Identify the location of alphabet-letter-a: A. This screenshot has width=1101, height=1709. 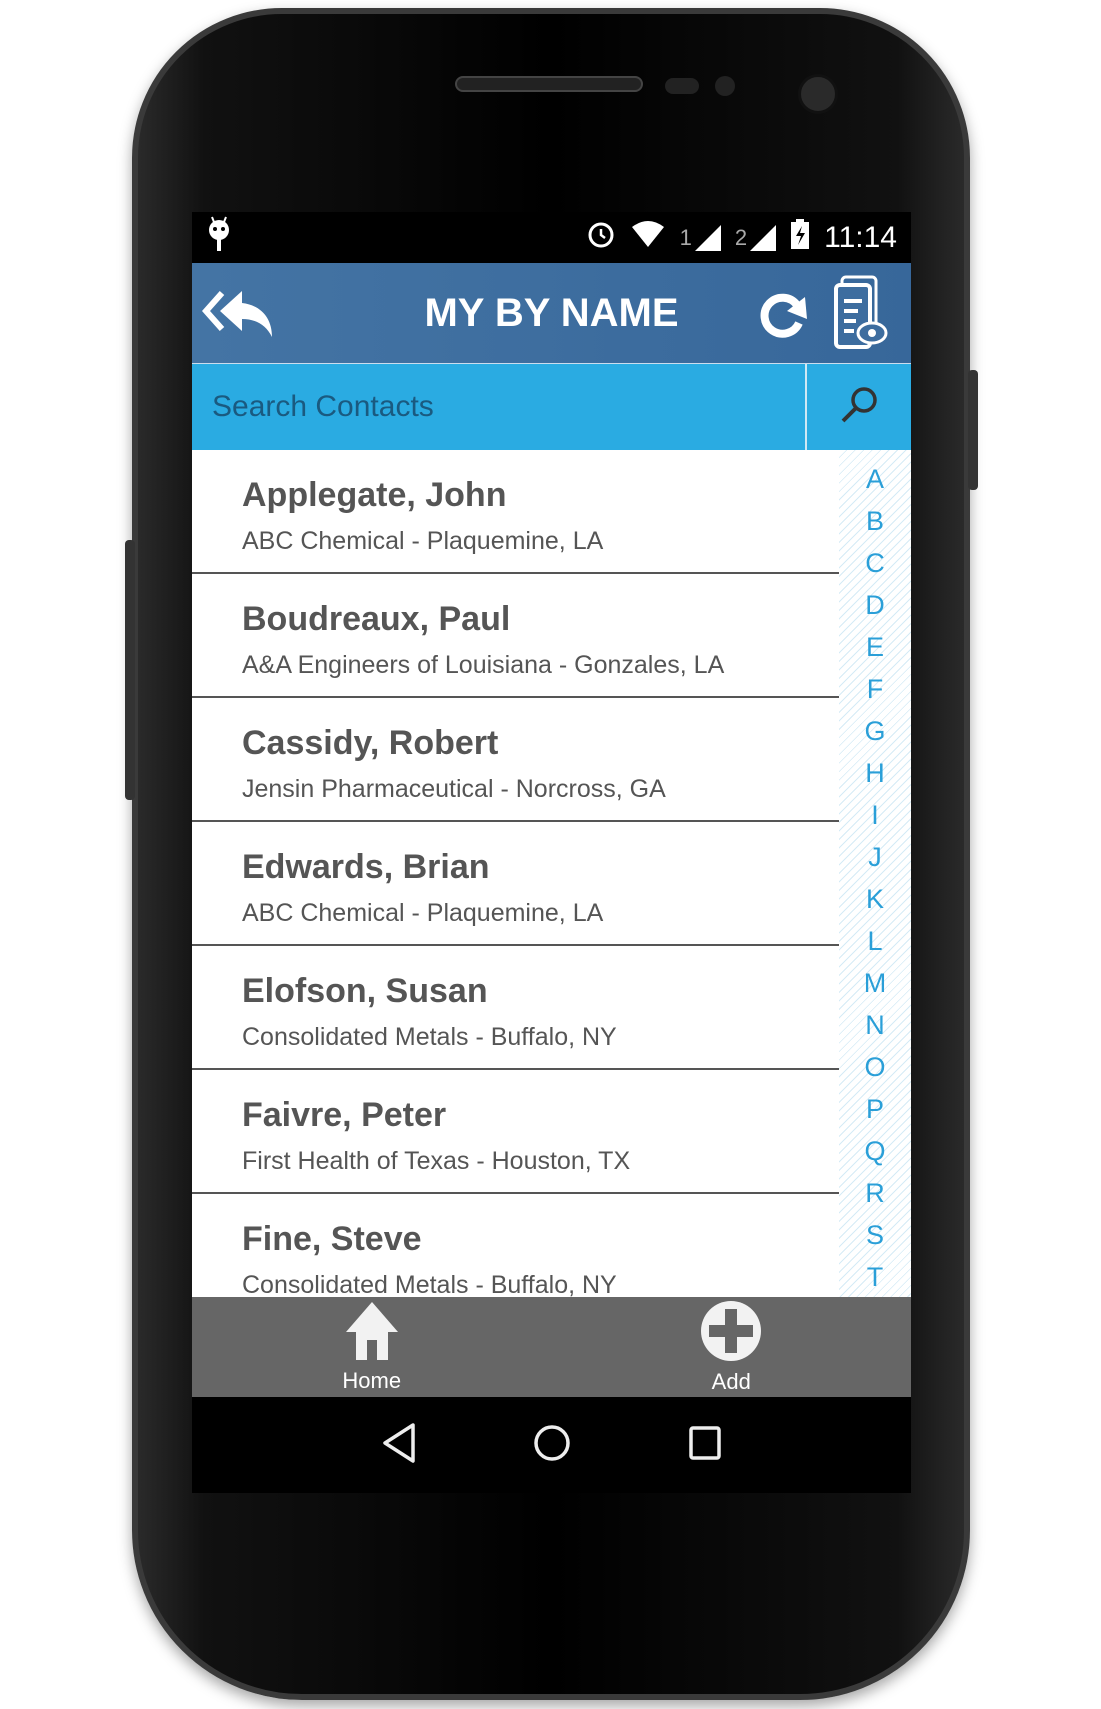
(875, 479).